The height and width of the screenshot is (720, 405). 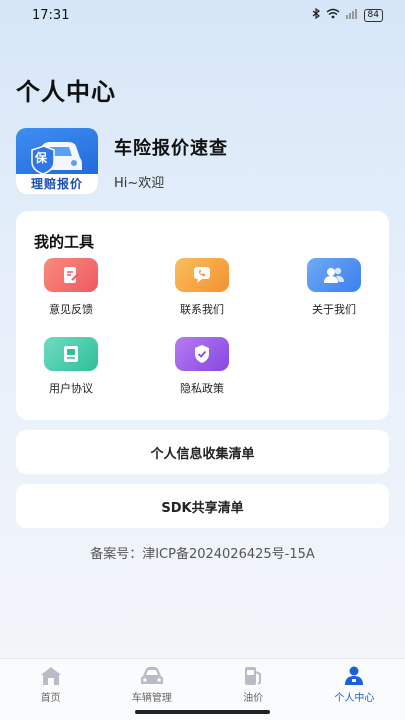 I want to click on app-logo: 保 理赔报价, so click(x=57, y=161).